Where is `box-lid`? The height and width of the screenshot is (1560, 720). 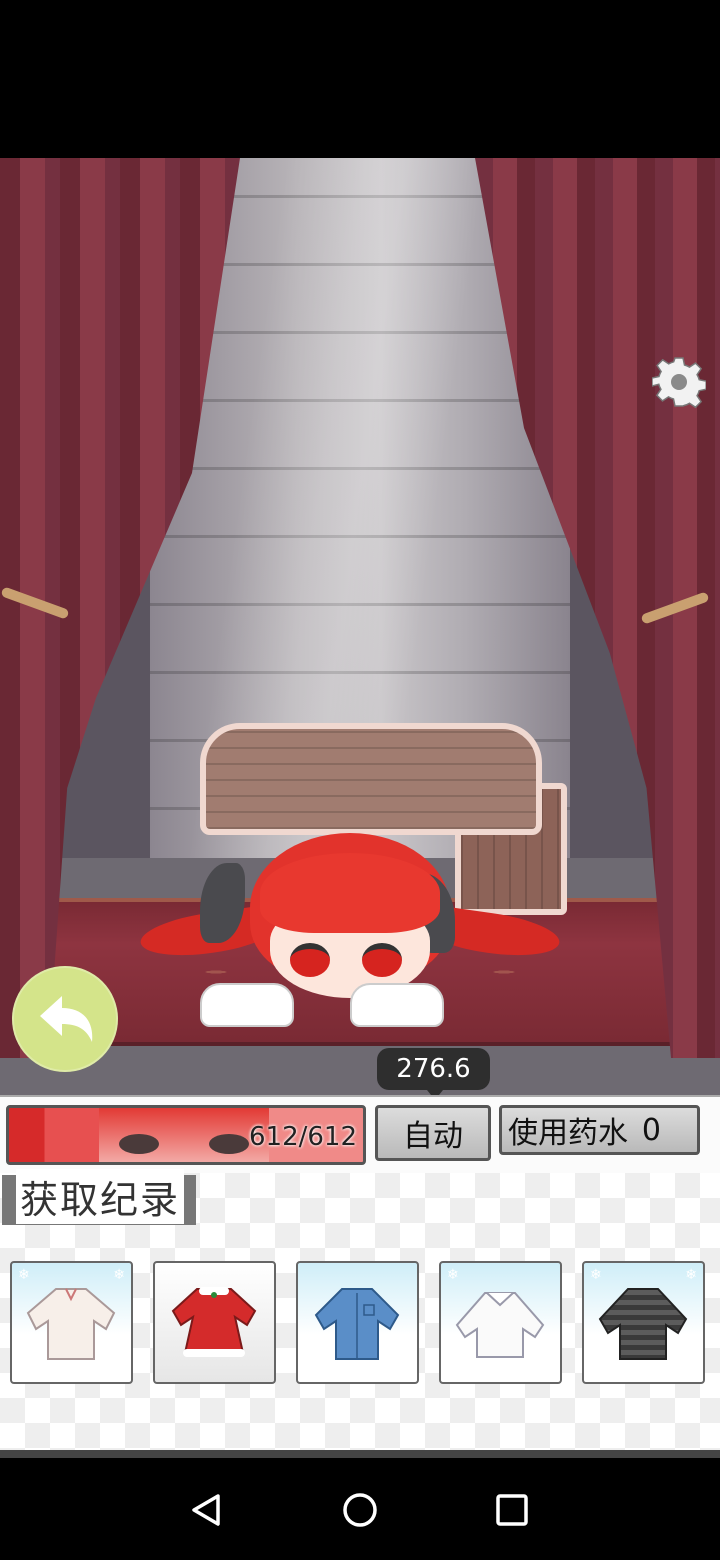 box-lid is located at coordinates (371, 779).